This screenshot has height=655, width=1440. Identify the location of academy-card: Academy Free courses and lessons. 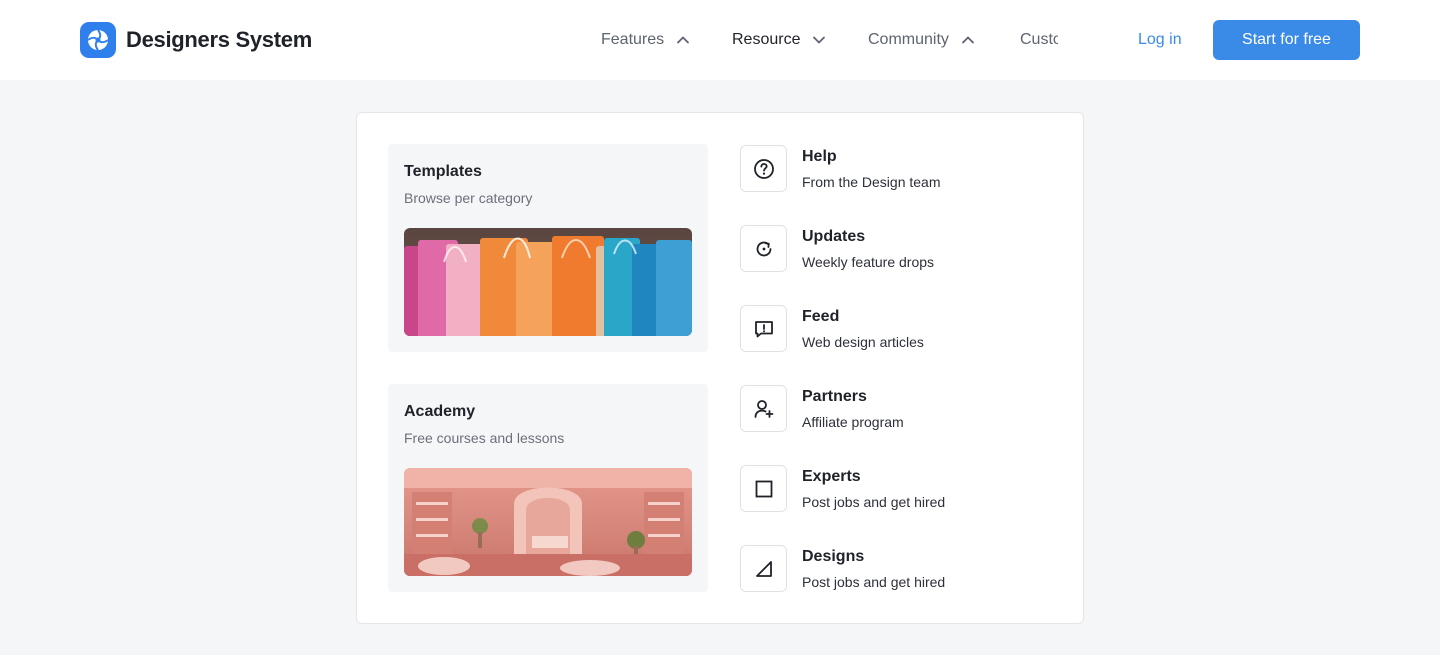
(548, 488).